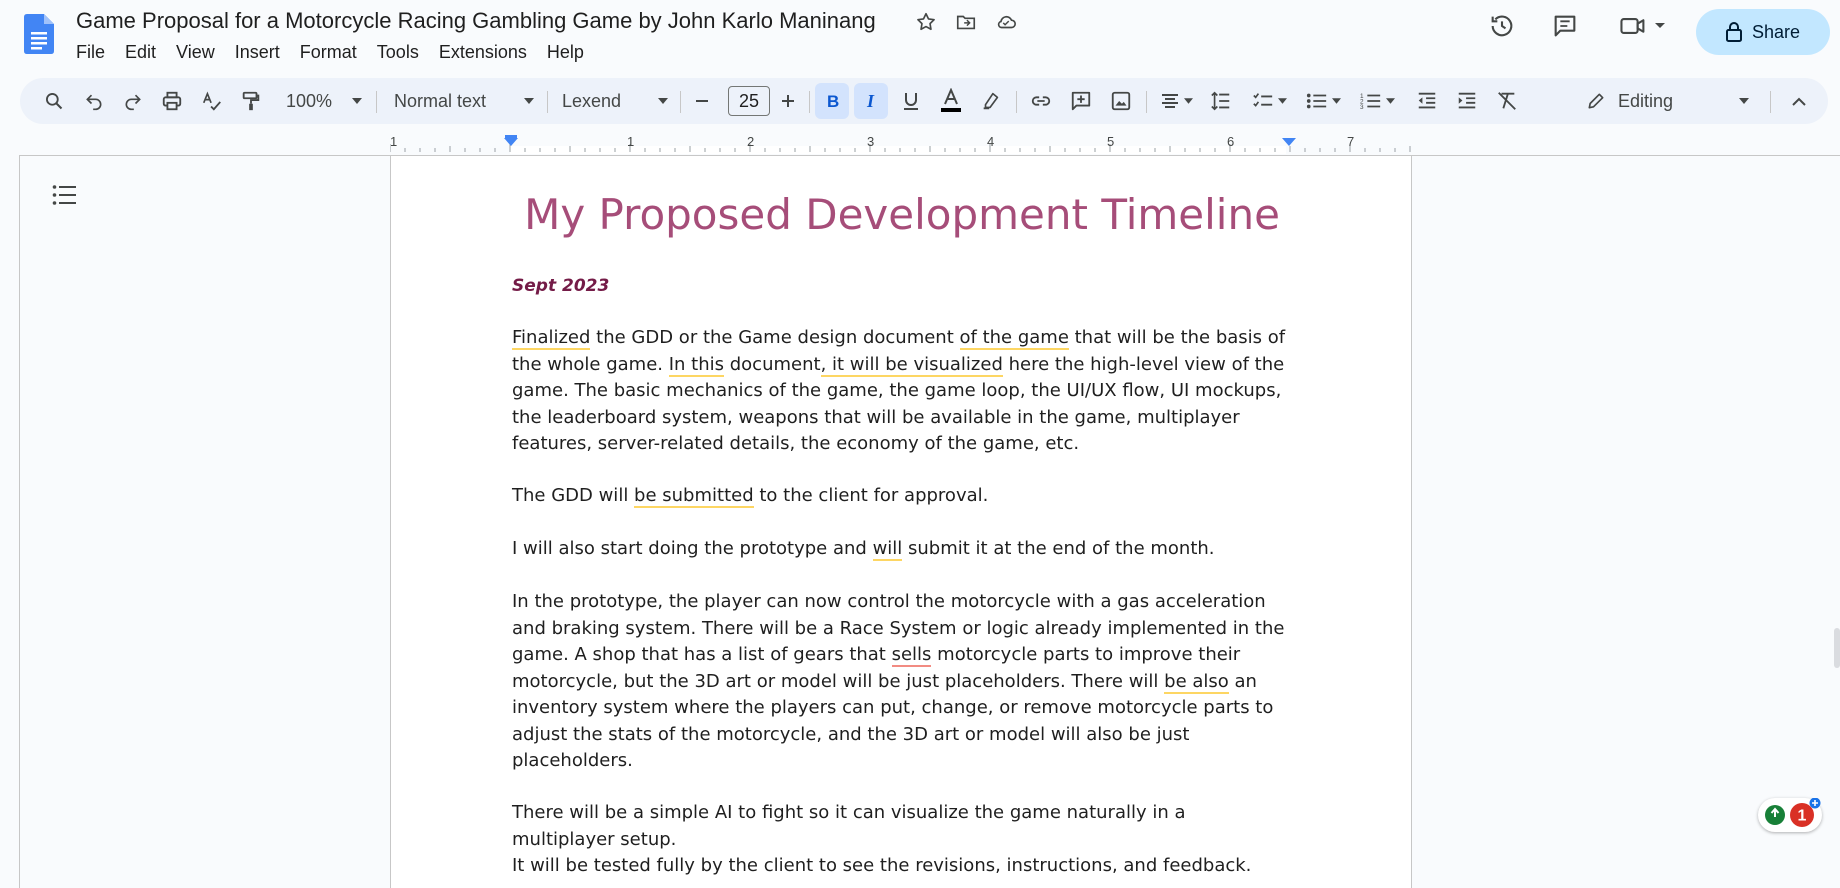 This screenshot has width=1840, height=888. Describe the element at coordinates (911, 101) in the screenshot. I see `underline-button` at that location.